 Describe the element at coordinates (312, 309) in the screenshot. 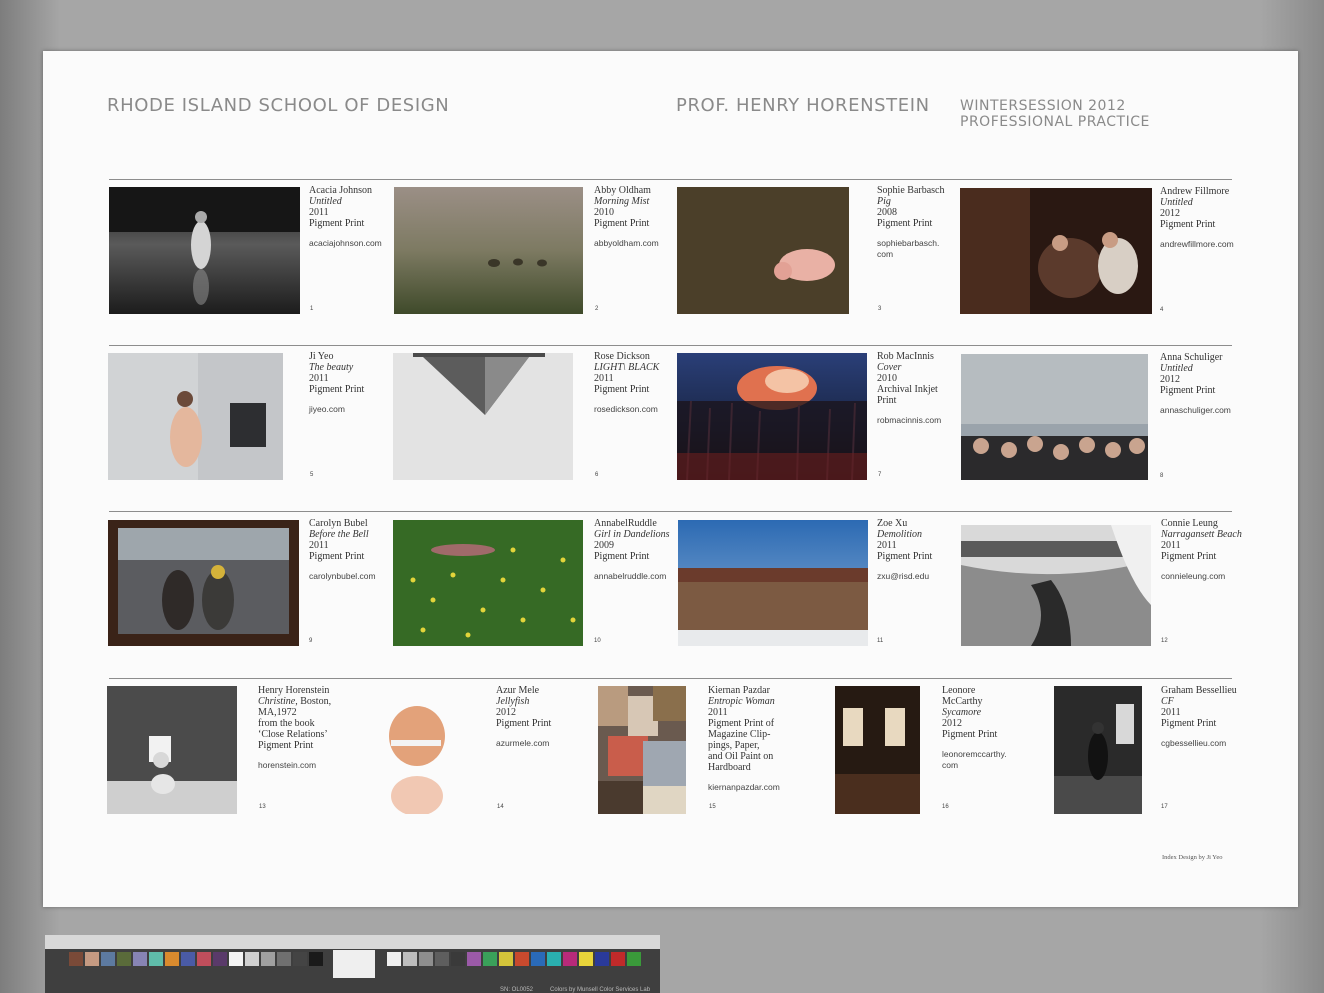

I see `work-number: 1` at that location.